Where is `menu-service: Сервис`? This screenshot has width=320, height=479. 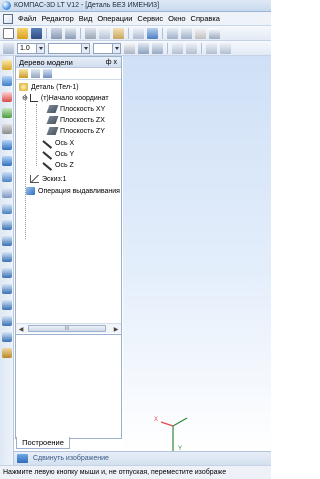 menu-service: Сервис is located at coordinates (150, 18).